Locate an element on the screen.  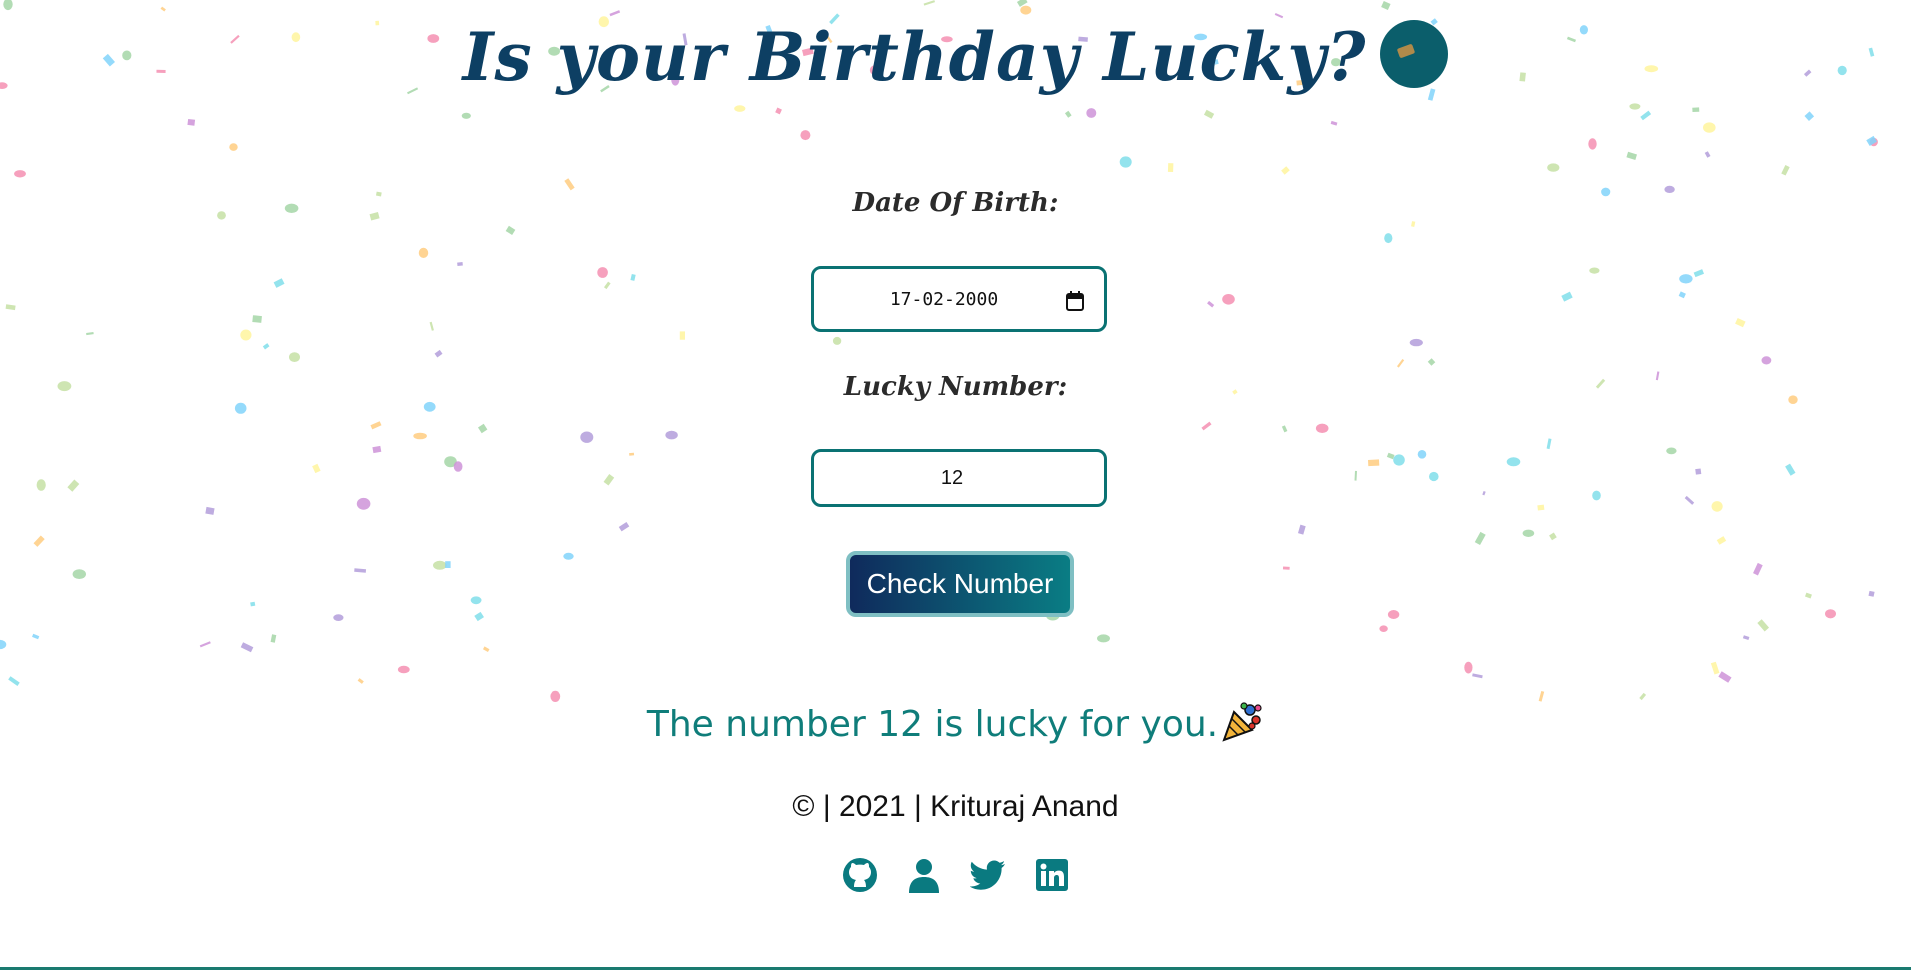
user-icon is located at coordinates (924, 875).